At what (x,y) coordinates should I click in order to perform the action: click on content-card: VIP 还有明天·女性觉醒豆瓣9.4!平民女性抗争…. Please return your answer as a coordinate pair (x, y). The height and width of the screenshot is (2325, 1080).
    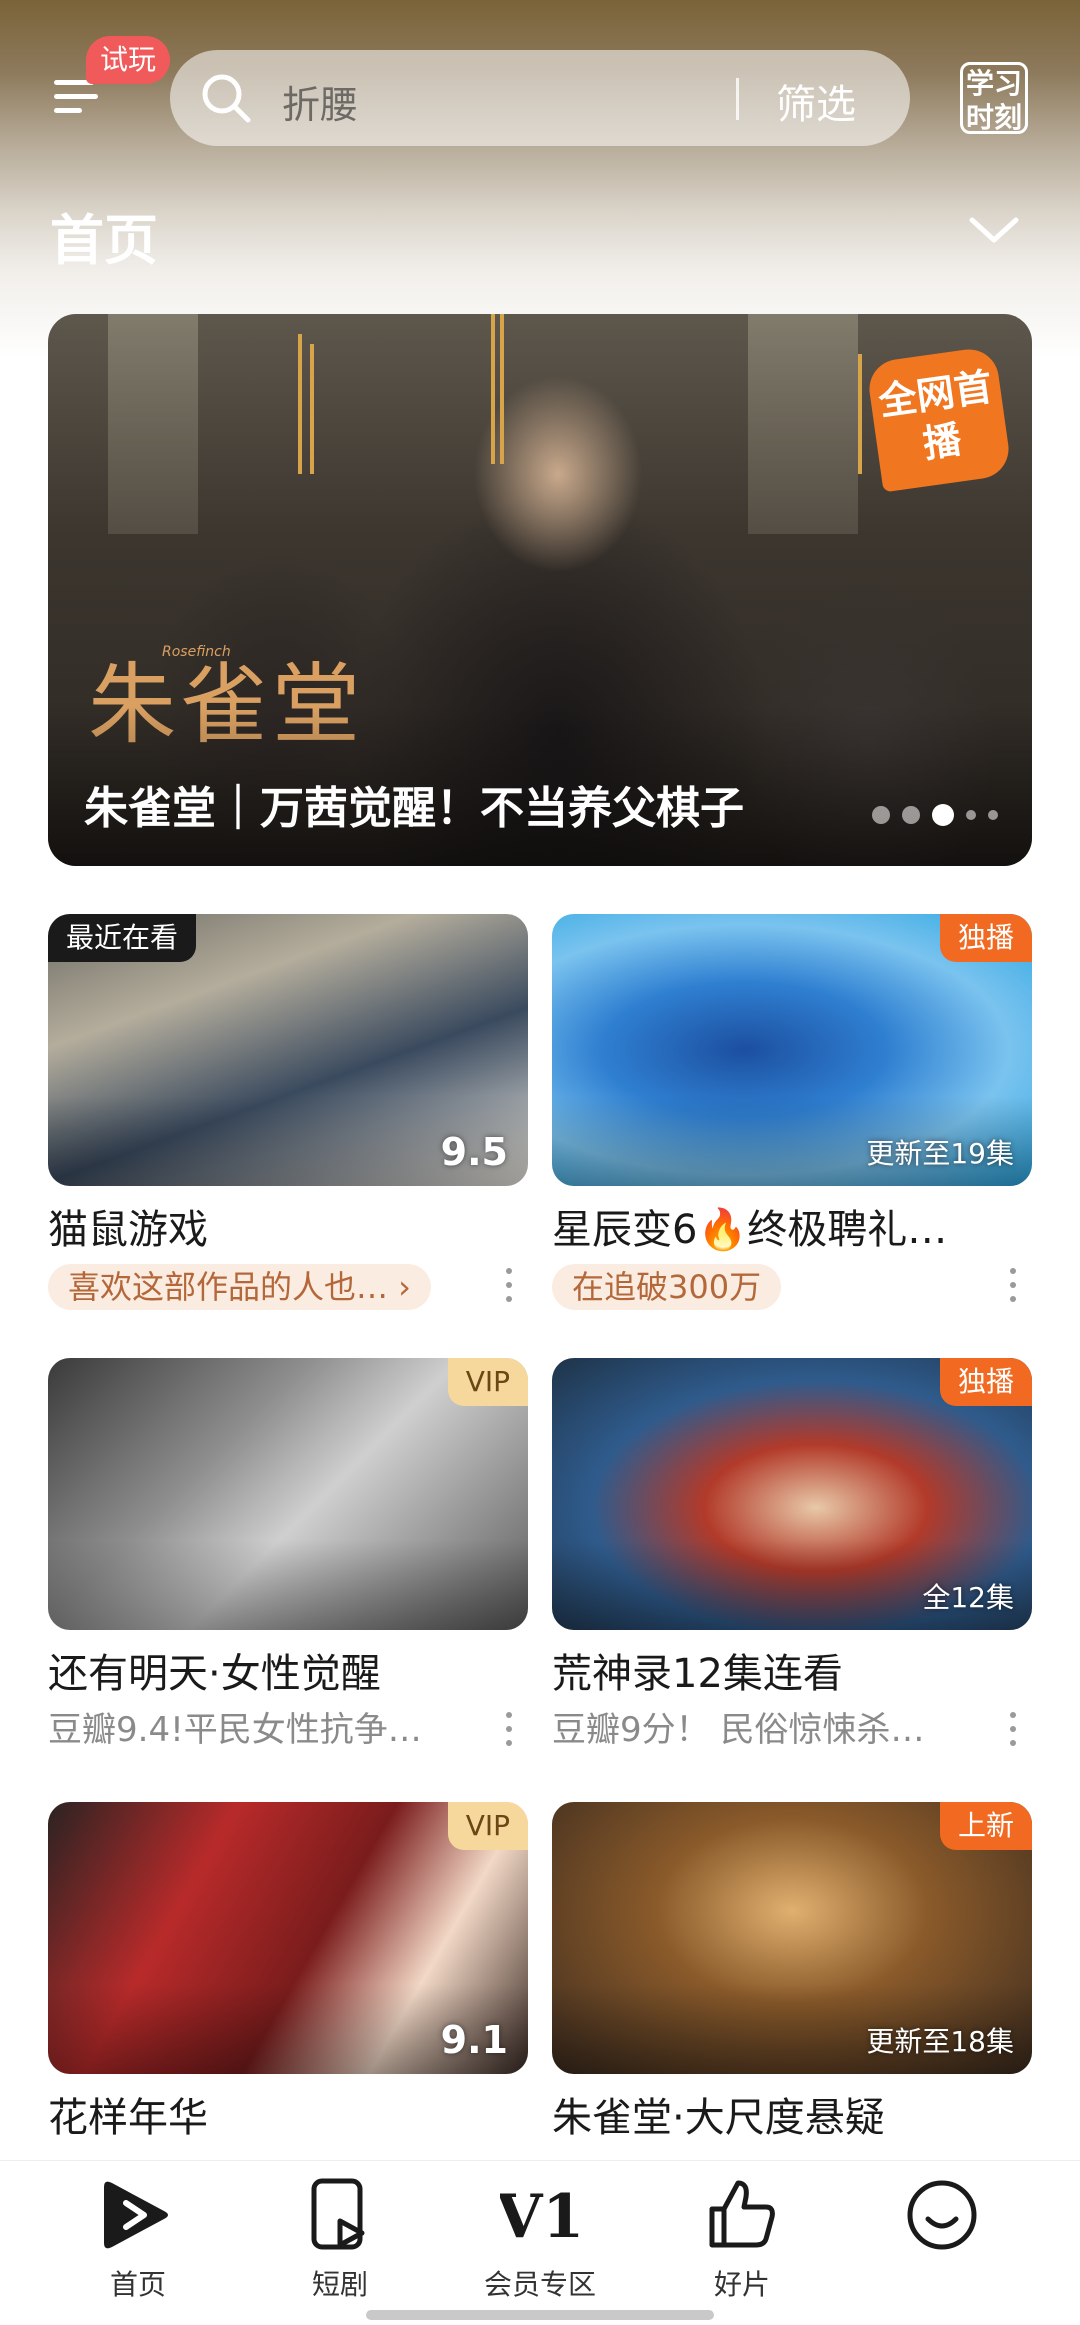
    Looking at the image, I should click on (288, 1557).